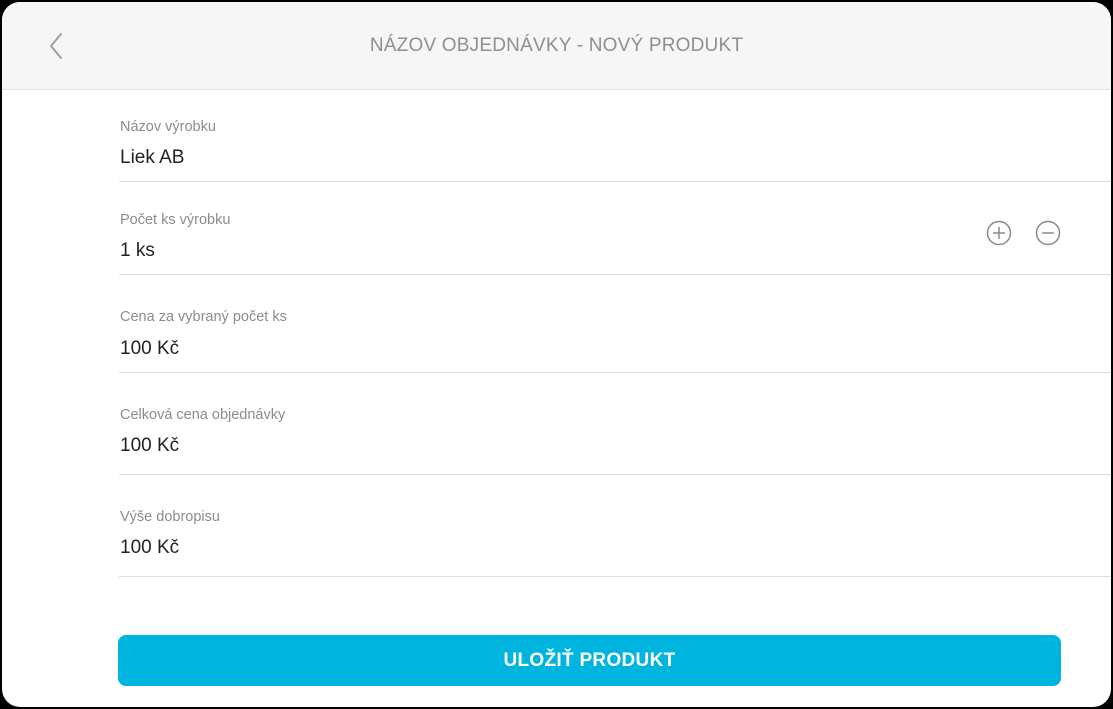 The height and width of the screenshot is (709, 1113). I want to click on order-total-label: Celková cena objednávky, so click(203, 415).